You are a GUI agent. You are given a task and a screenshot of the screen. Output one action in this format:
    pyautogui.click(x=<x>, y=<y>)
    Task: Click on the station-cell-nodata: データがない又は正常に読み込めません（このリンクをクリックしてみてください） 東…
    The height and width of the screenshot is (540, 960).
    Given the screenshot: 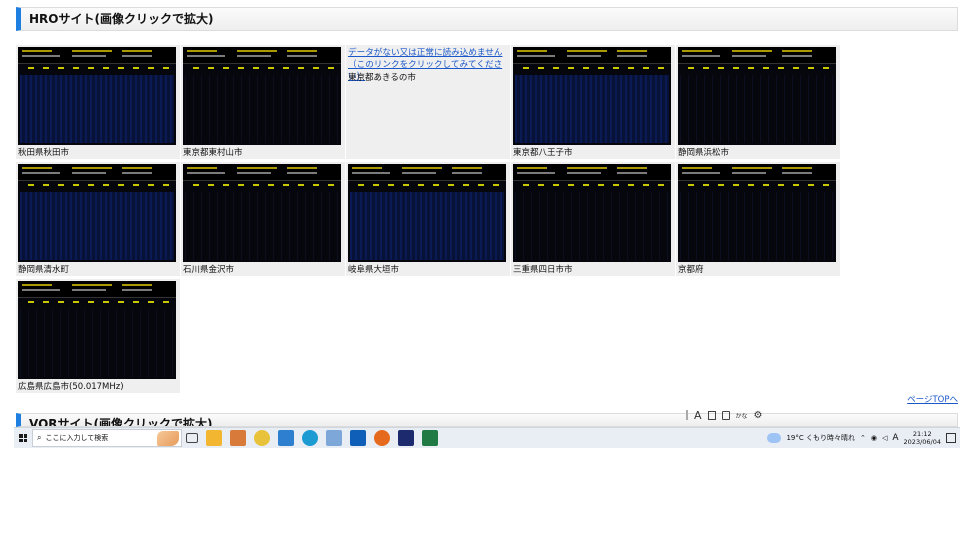 What is the action you would take?
    pyautogui.click(x=428, y=102)
    